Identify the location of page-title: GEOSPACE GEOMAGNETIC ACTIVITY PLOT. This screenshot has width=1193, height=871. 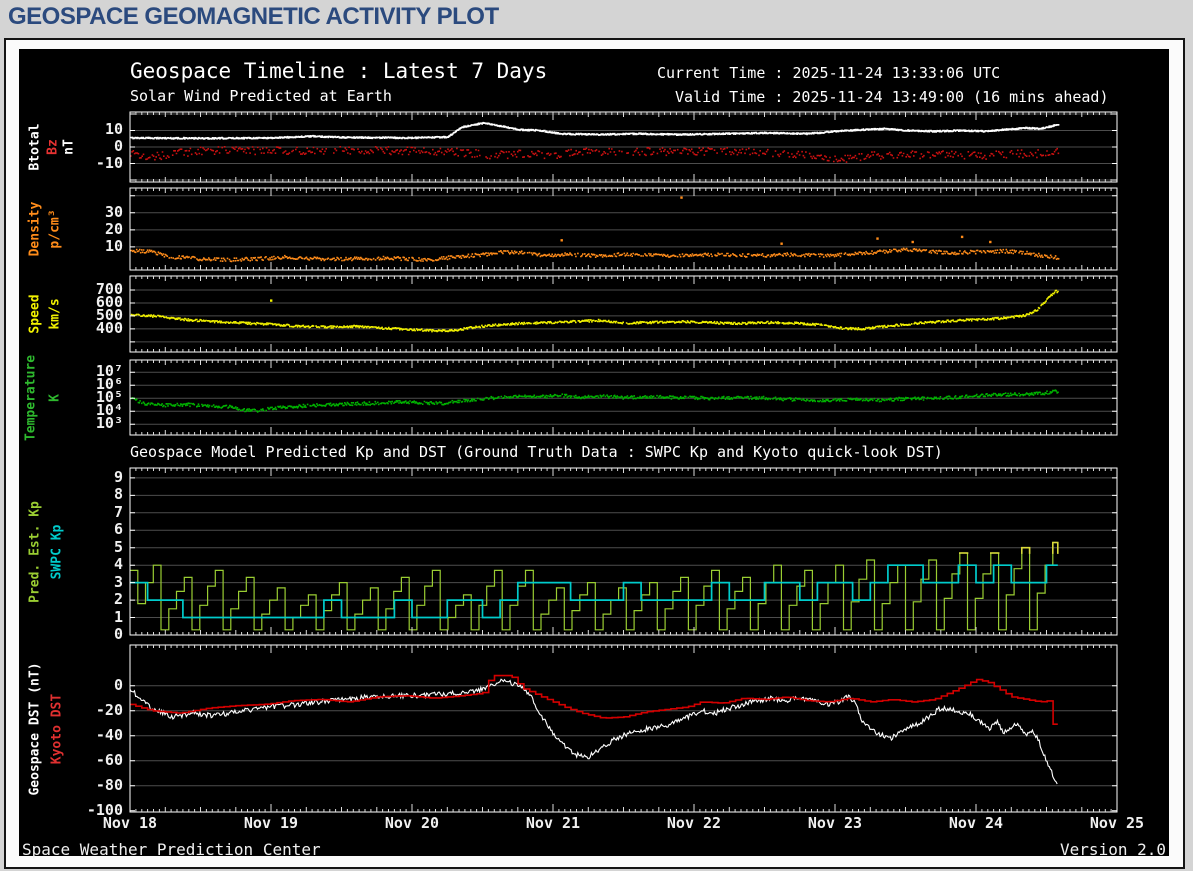
(253, 16).